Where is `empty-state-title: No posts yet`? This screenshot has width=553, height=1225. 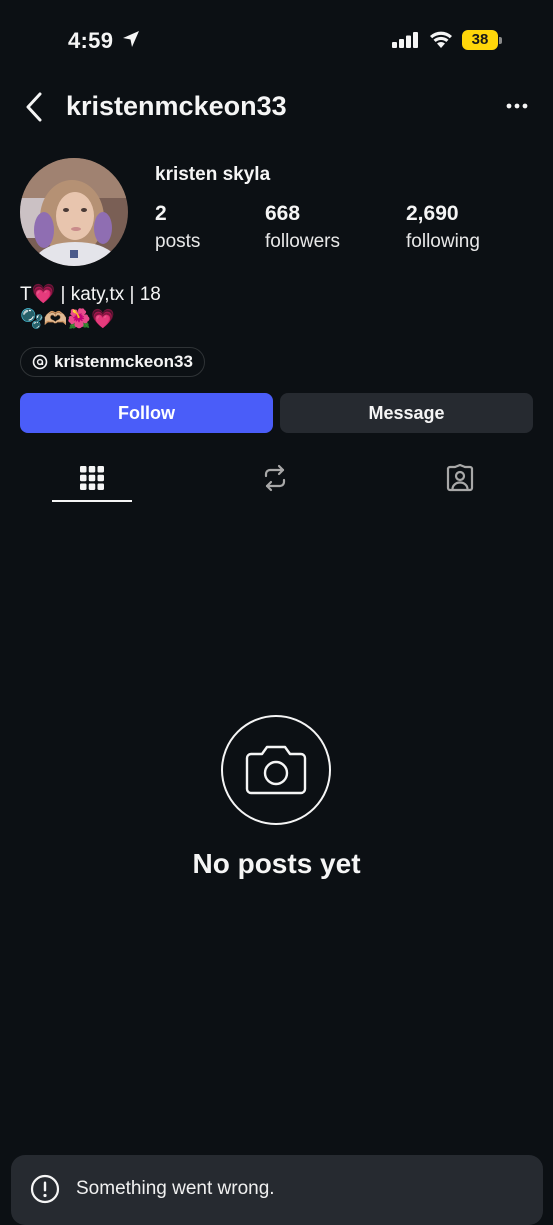 empty-state-title: No posts yet is located at coordinates (276, 863).